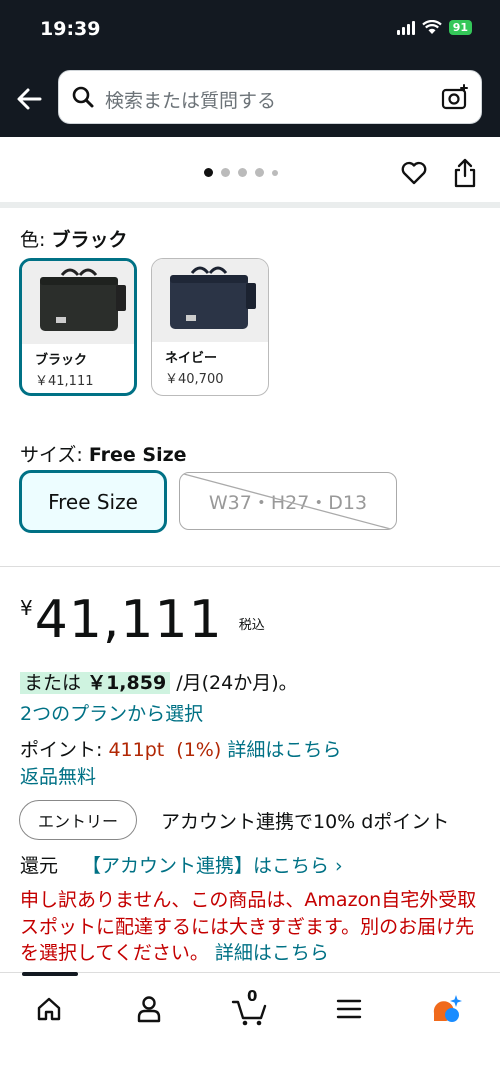 The image size is (500, 1081). I want to click on status-icons: 91, so click(434, 27).